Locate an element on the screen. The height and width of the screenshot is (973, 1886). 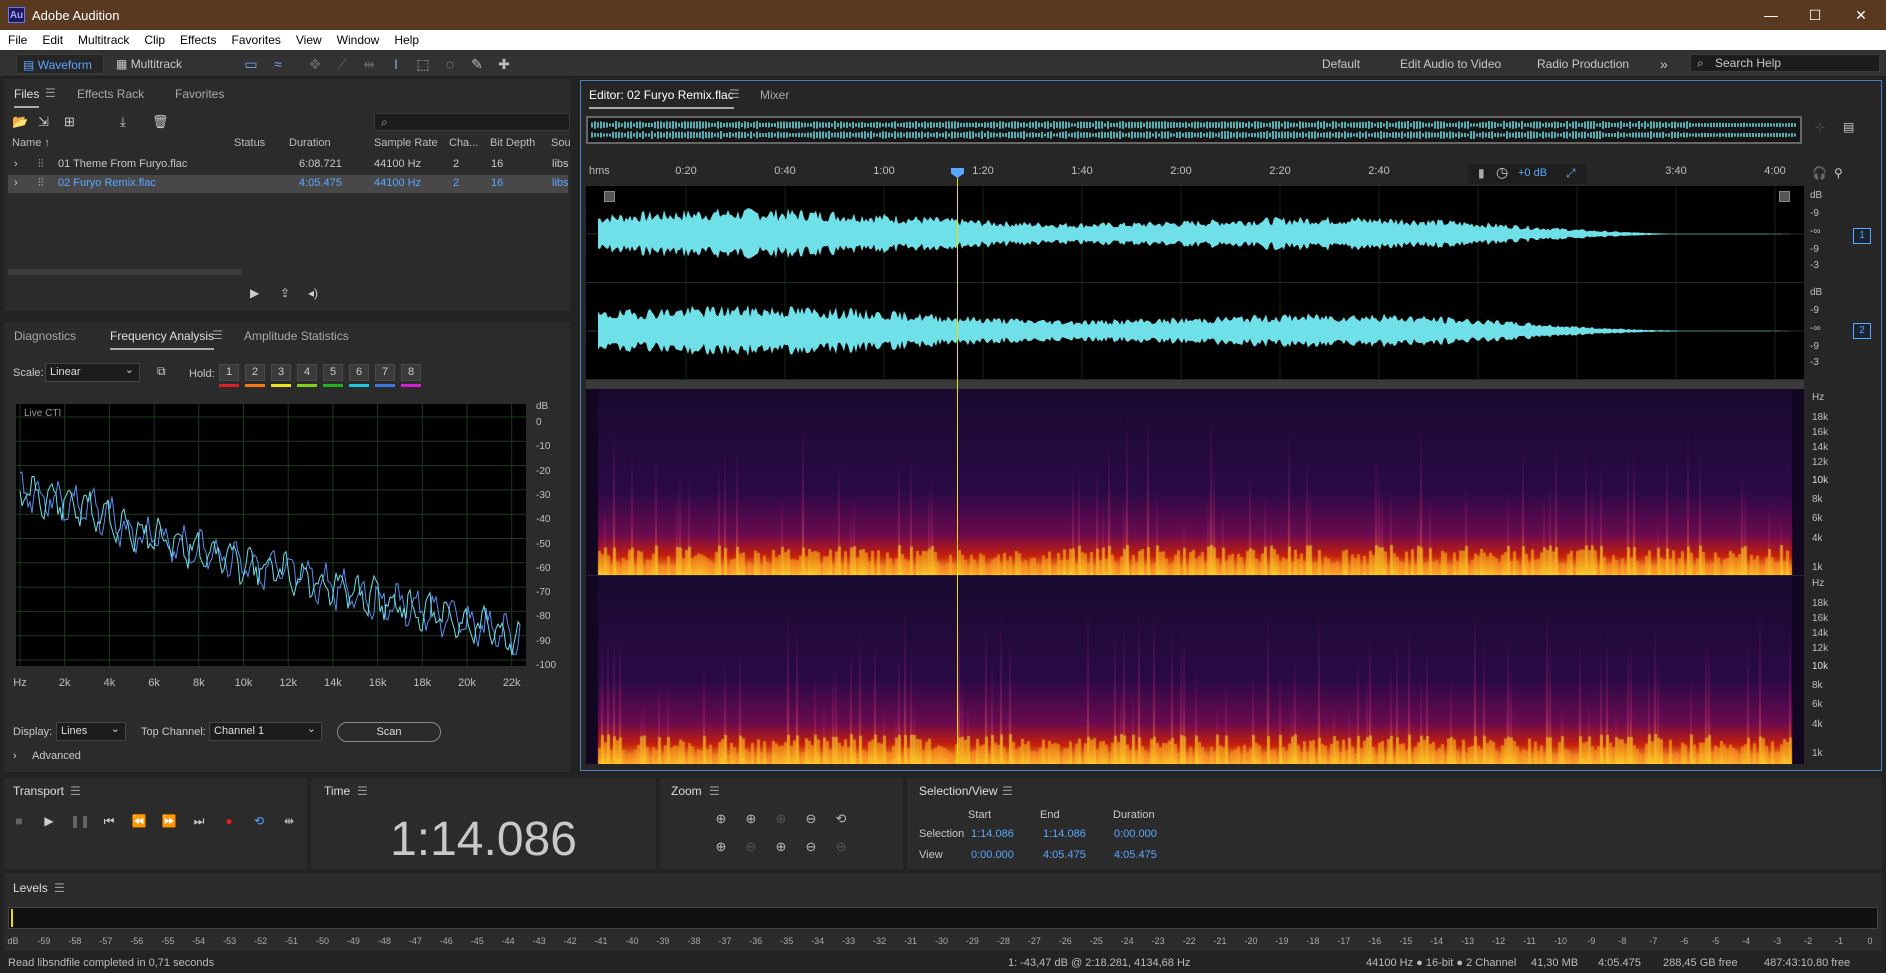
frequency-menu-icon: ☰ is located at coordinates (217, 335).